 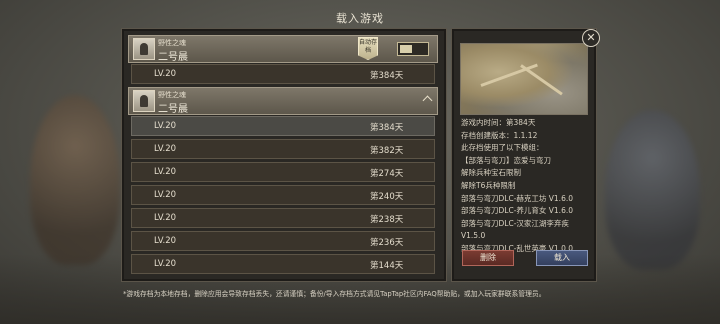 What do you see at coordinates (283, 149) in the screenshot?
I see `save-entry-row: LV.20 第382天` at bounding box center [283, 149].